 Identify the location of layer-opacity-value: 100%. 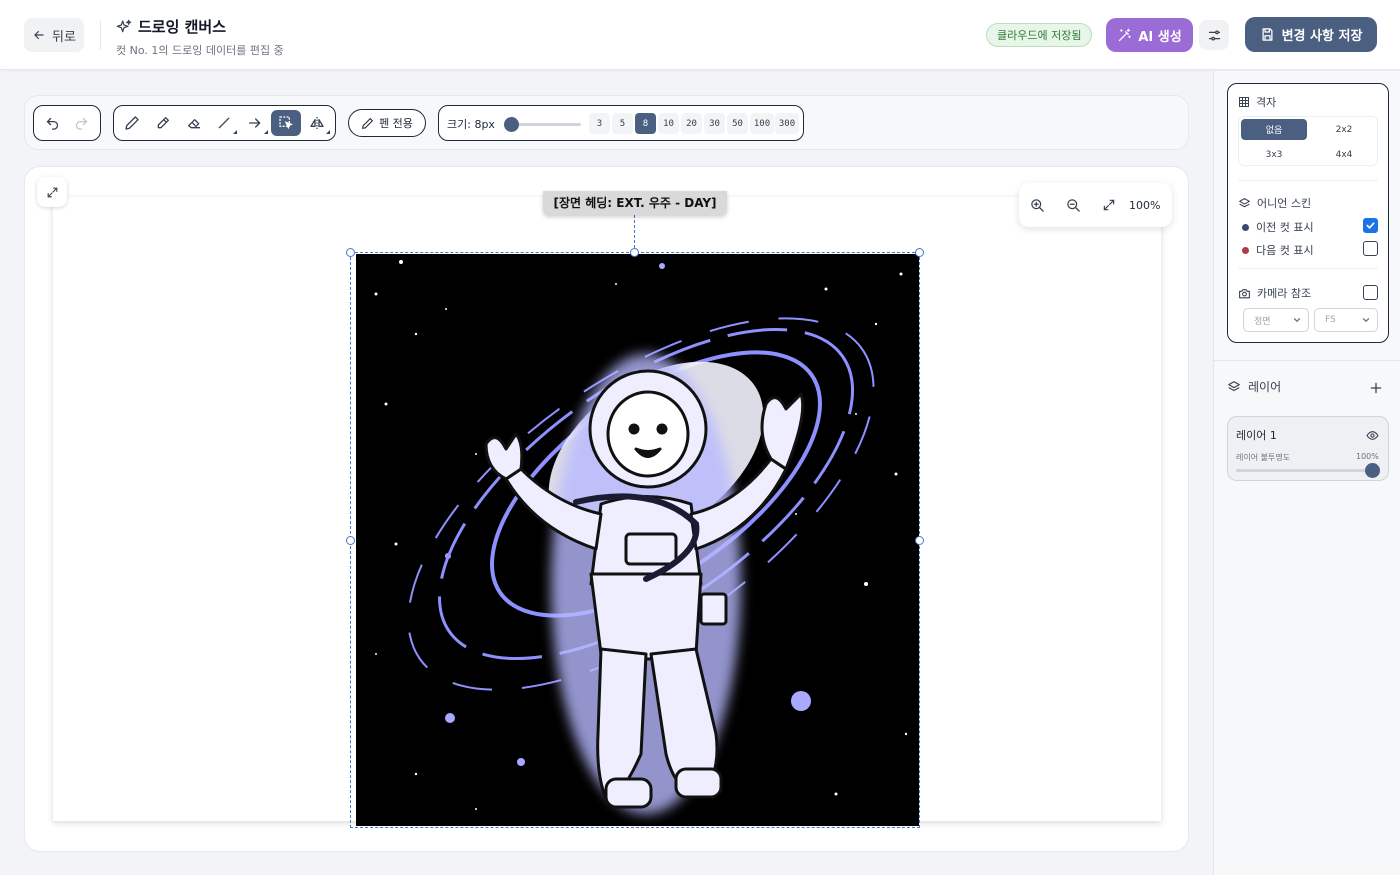
(1367, 456).